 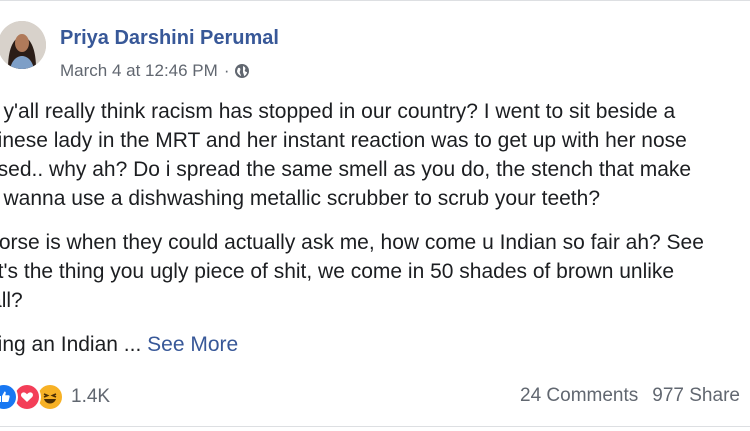 What do you see at coordinates (169, 38) in the screenshot?
I see `author-name: Priya Darshini Perumal` at bounding box center [169, 38].